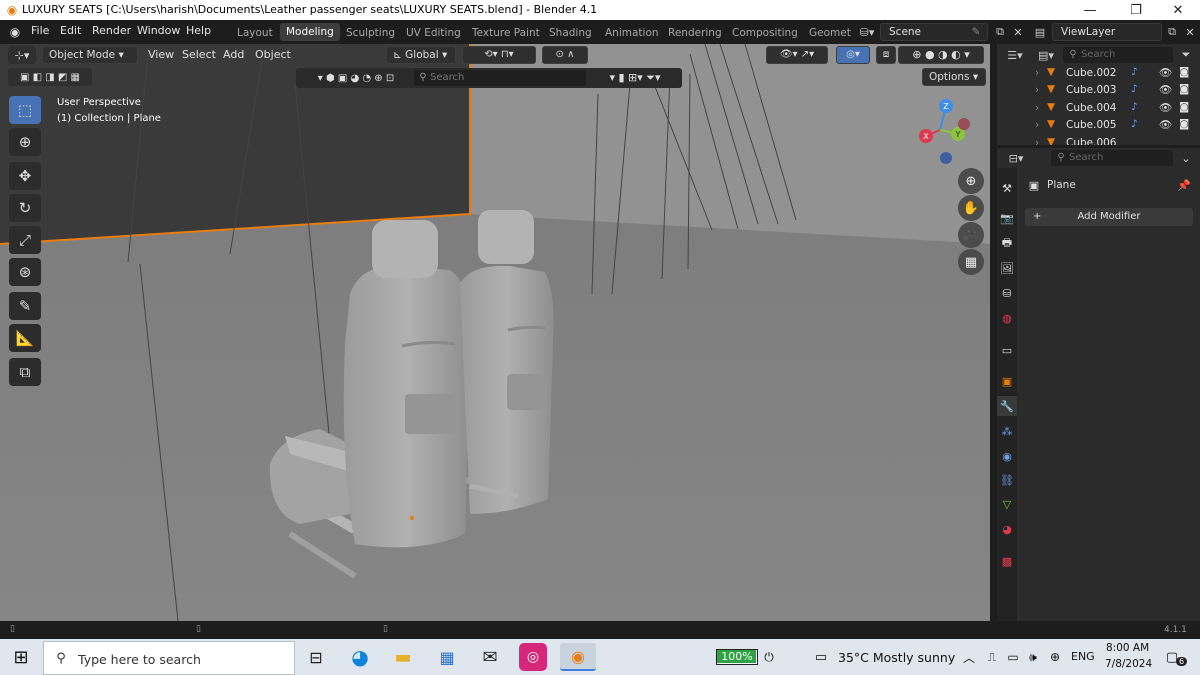 This screenshot has width=1200, height=675. Describe the element at coordinates (1090, 10) in the screenshot. I see `minimize-button: —` at that location.